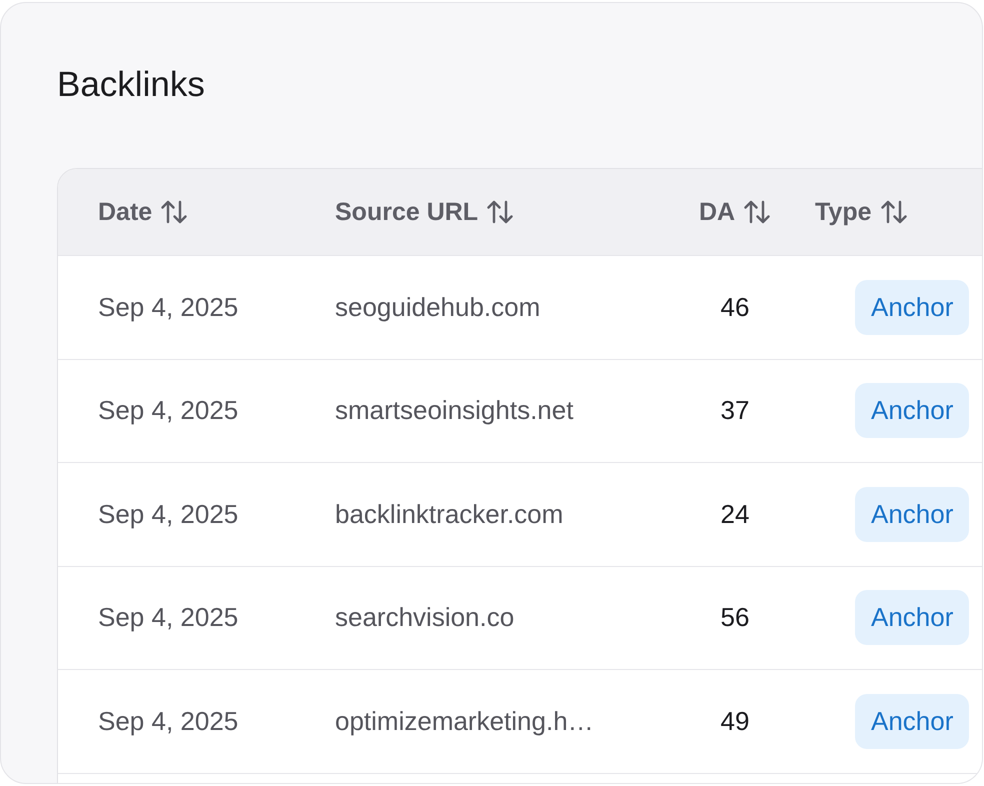 This screenshot has height=786, width=984. What do you see at coordinates (735, 721) in the screenshot?
I see `da-cell: 49` at bounding box center [735, 721].